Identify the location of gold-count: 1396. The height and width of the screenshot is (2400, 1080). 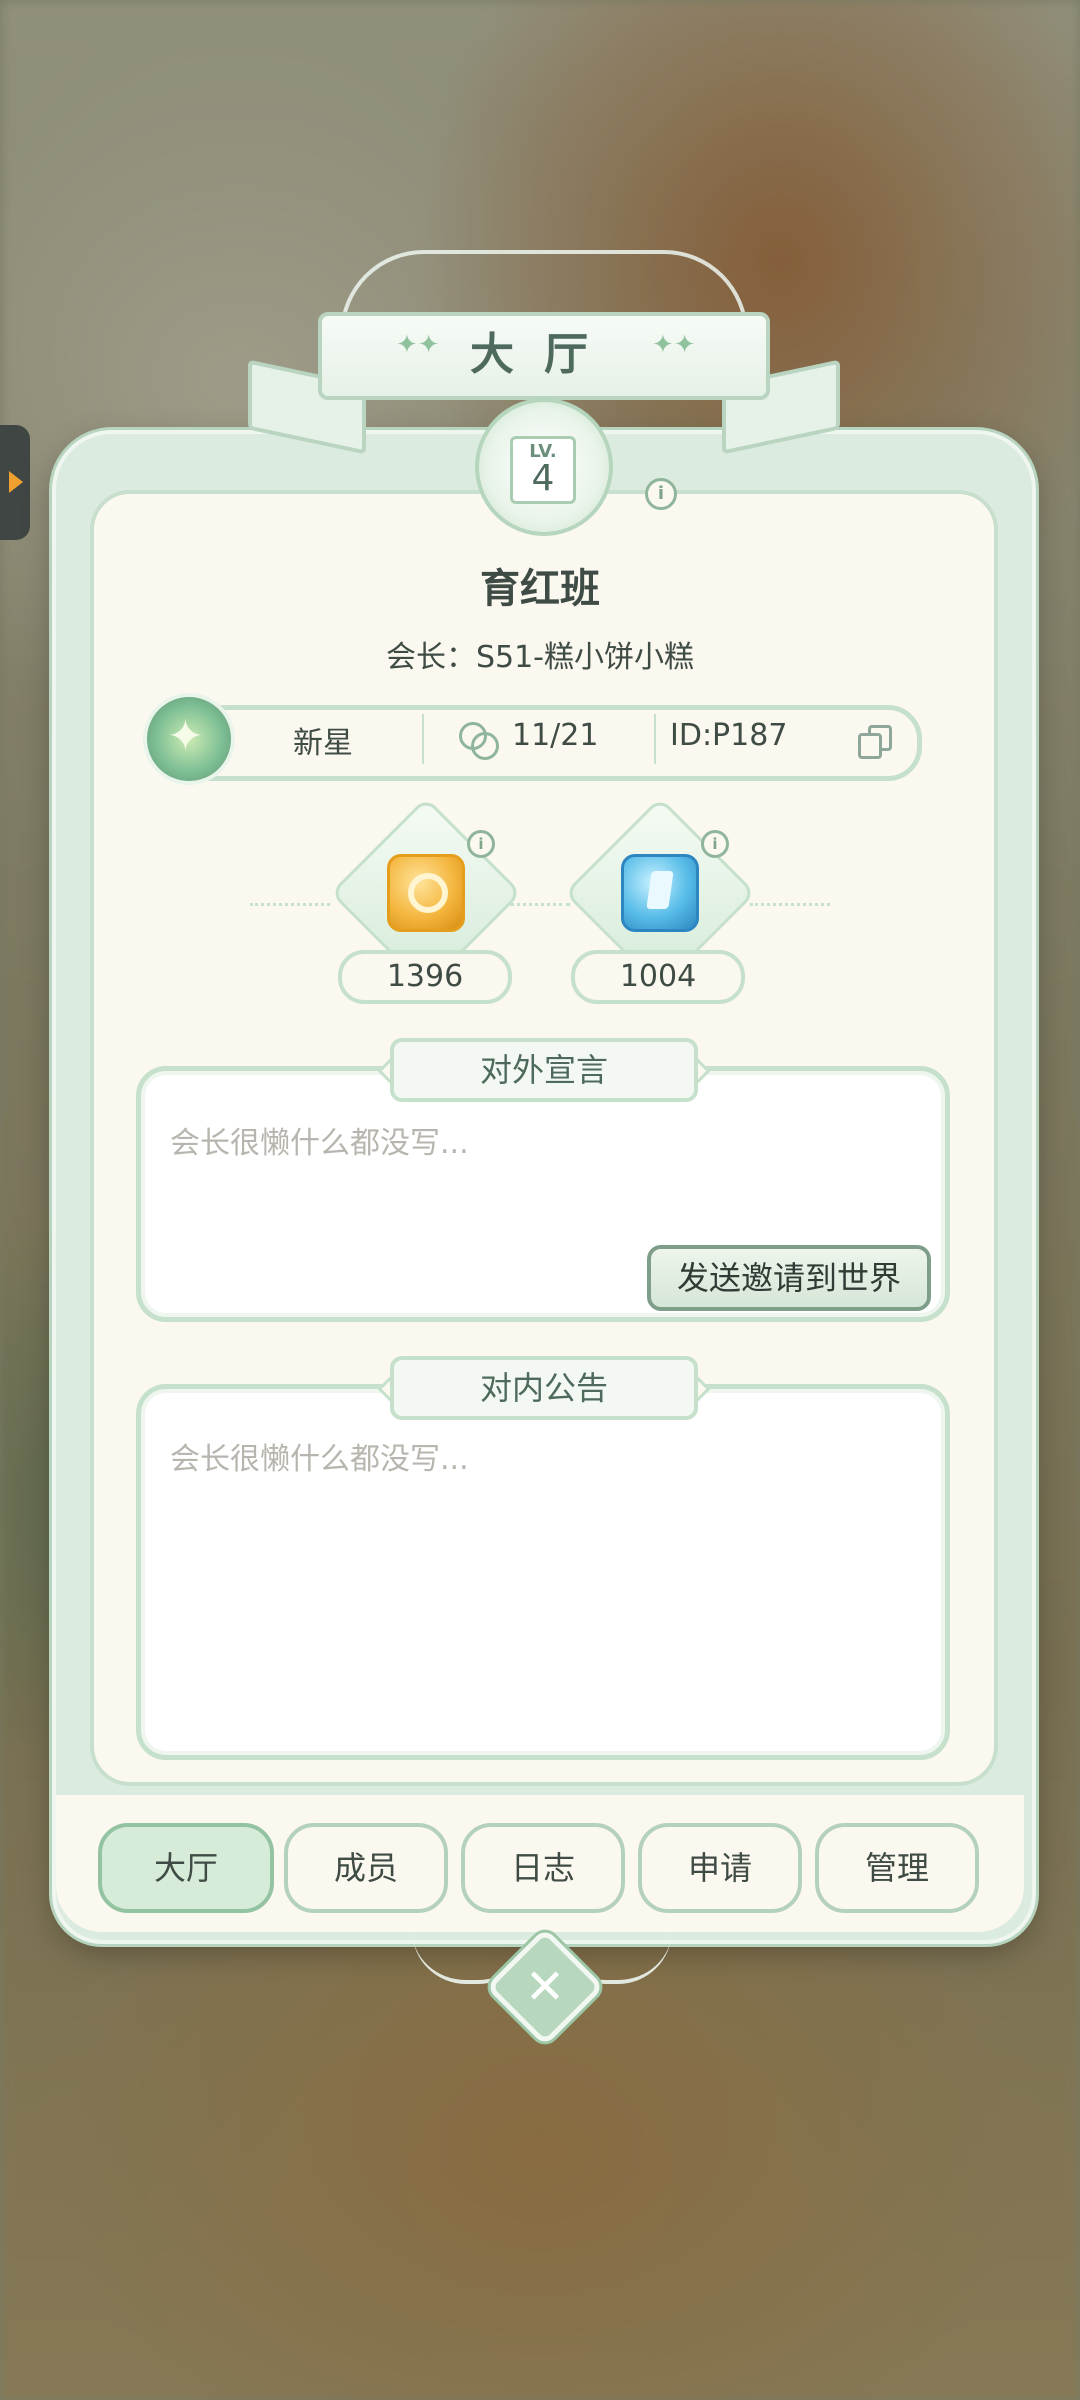
(425, 977).